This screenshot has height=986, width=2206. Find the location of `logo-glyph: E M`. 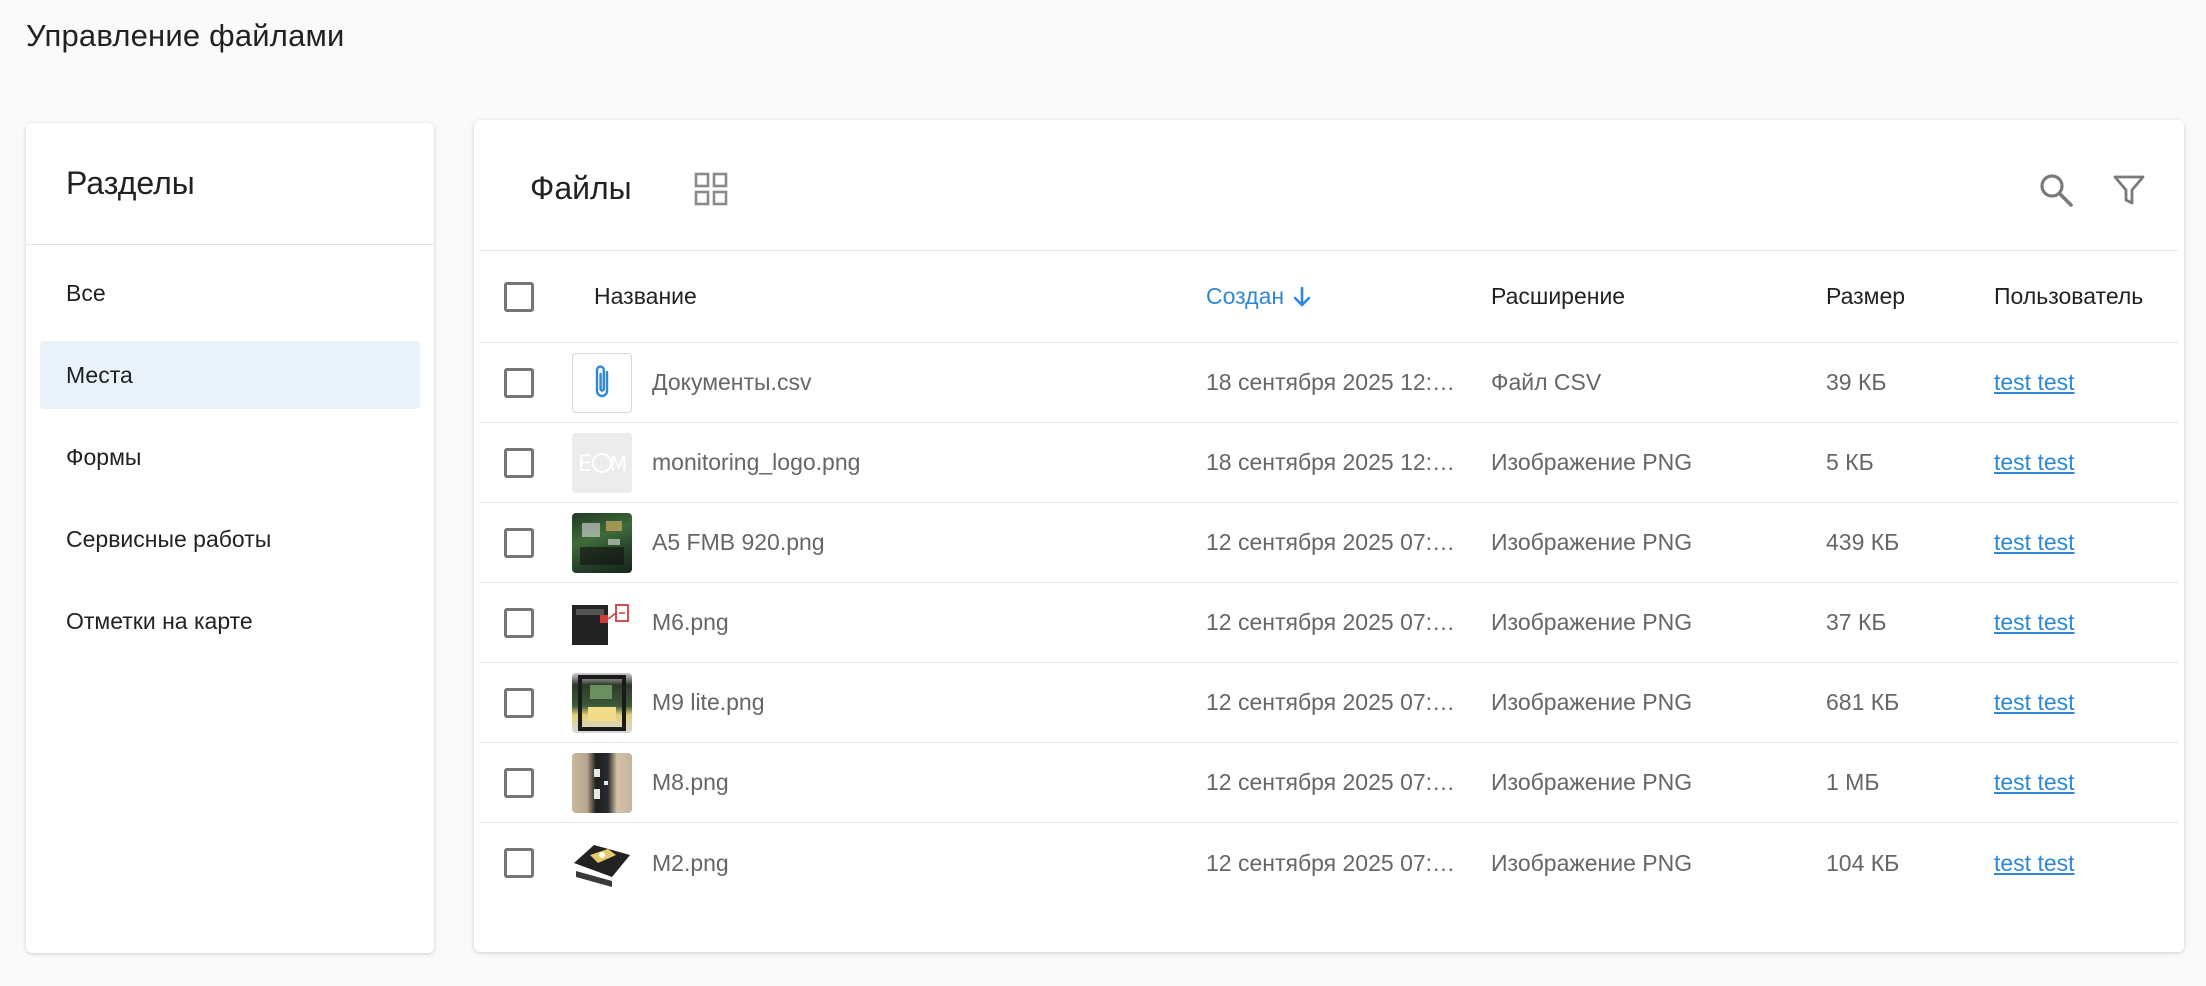

logo-glyph: E M is located at coordinates (602, 464).